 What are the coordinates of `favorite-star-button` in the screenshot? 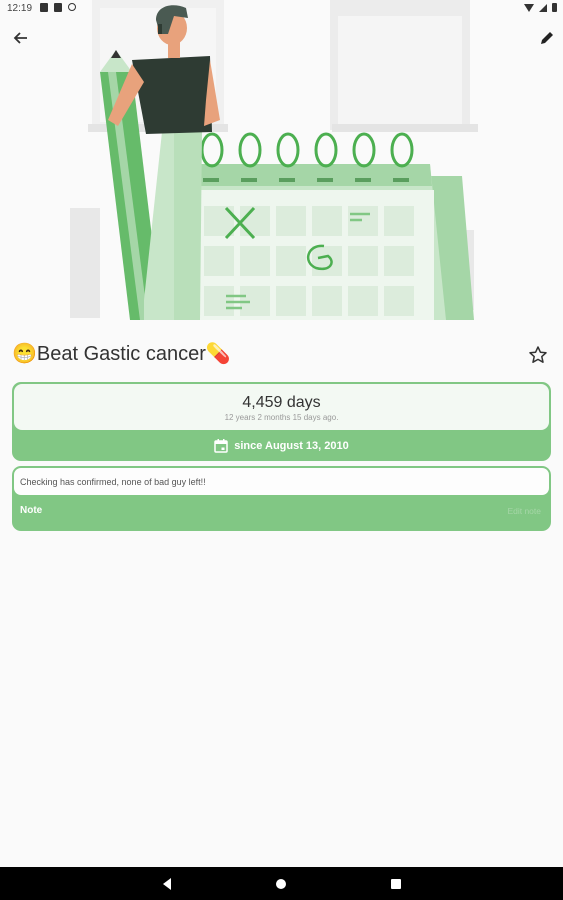 It's located at (538, 355).